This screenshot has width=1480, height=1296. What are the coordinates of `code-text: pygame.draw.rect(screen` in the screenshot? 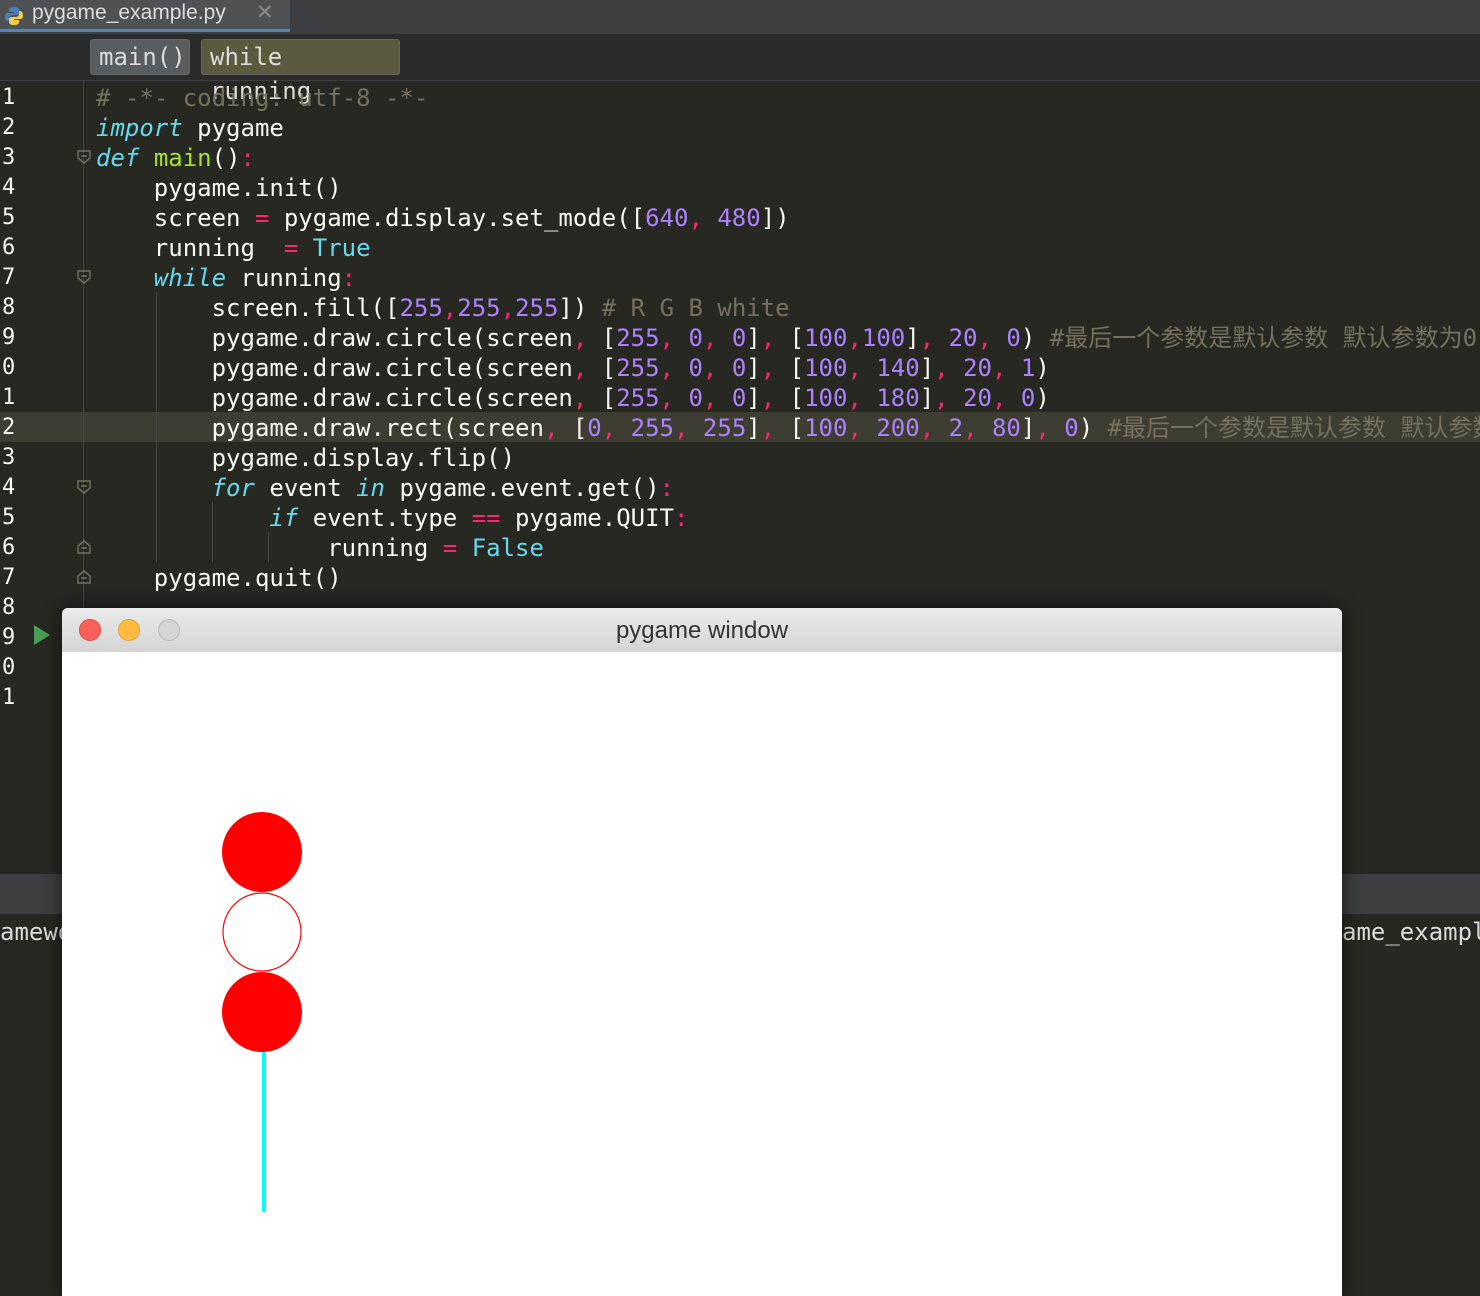 It's located at (377, 428).